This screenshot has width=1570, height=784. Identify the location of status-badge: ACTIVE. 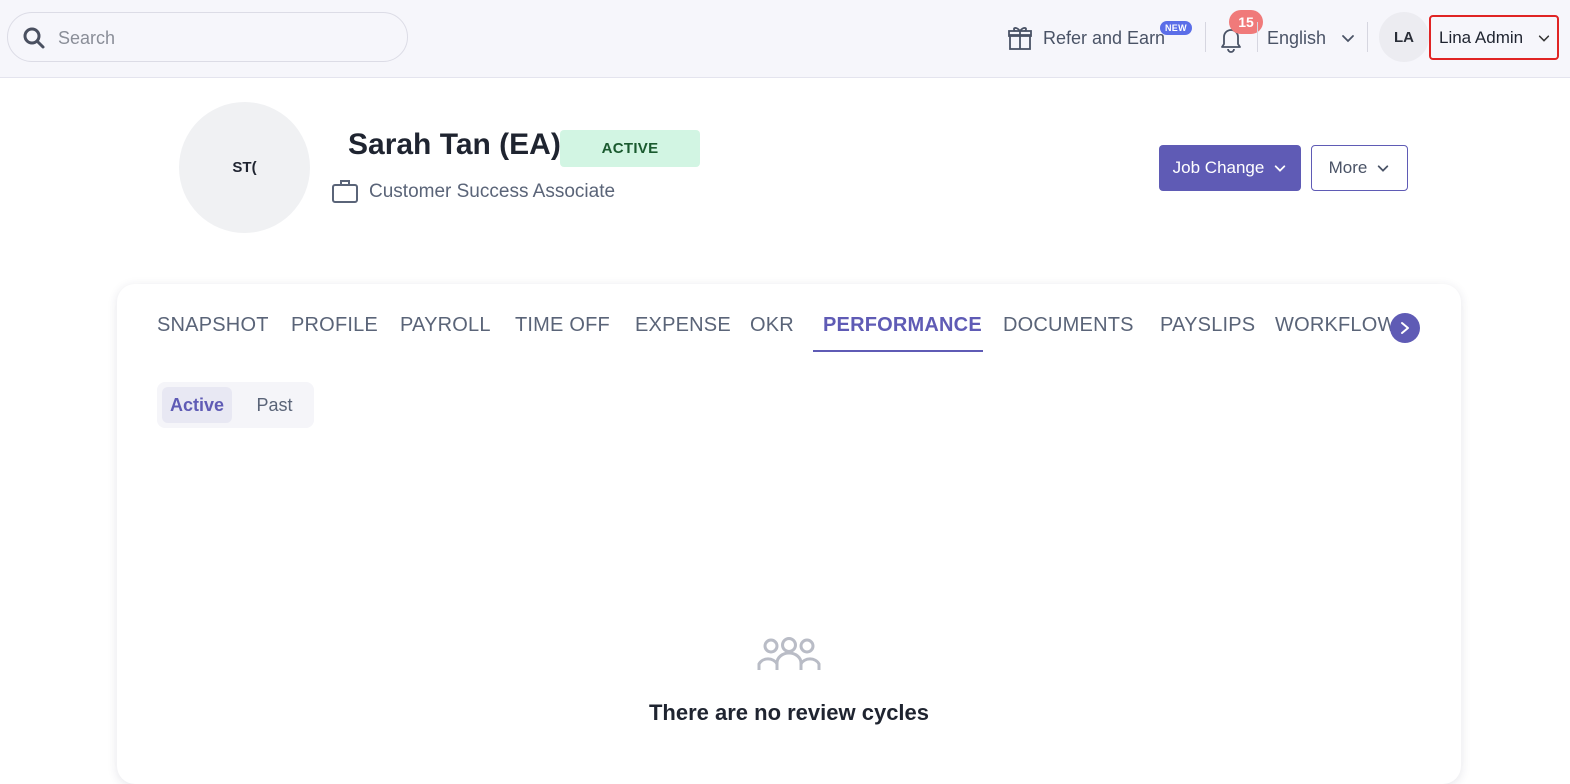
(630, 148).